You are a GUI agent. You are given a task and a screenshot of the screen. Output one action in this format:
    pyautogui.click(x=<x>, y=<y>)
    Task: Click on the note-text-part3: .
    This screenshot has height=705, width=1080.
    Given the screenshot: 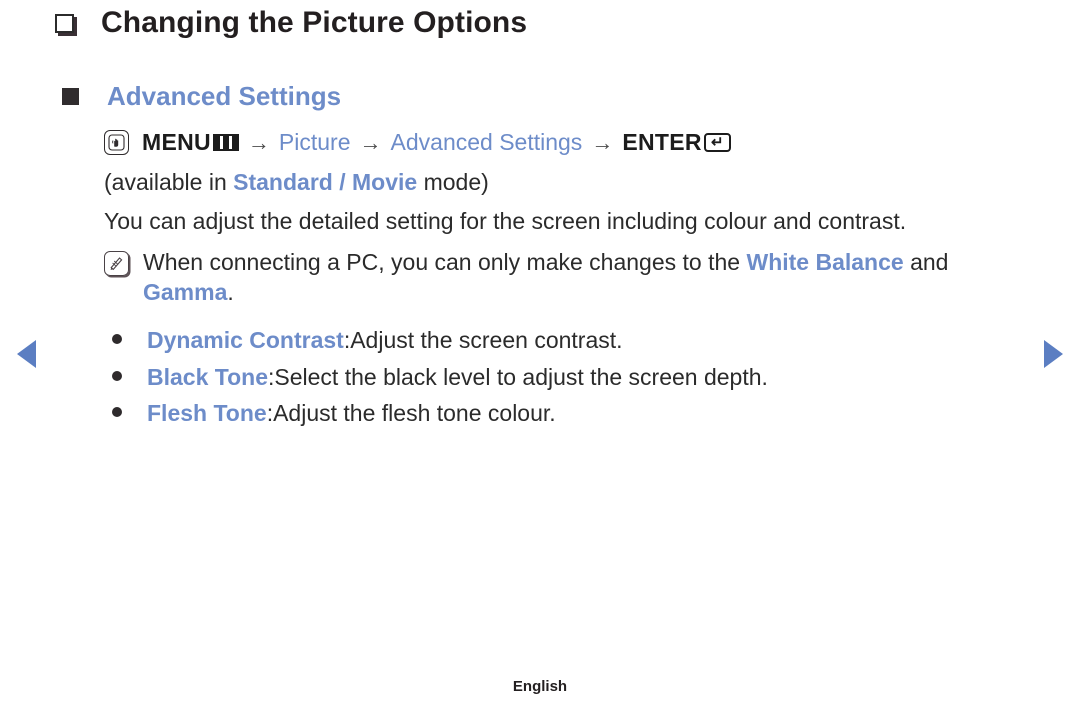 What is the action you would take?
    pyautogui.click(x=230, y=292)
    